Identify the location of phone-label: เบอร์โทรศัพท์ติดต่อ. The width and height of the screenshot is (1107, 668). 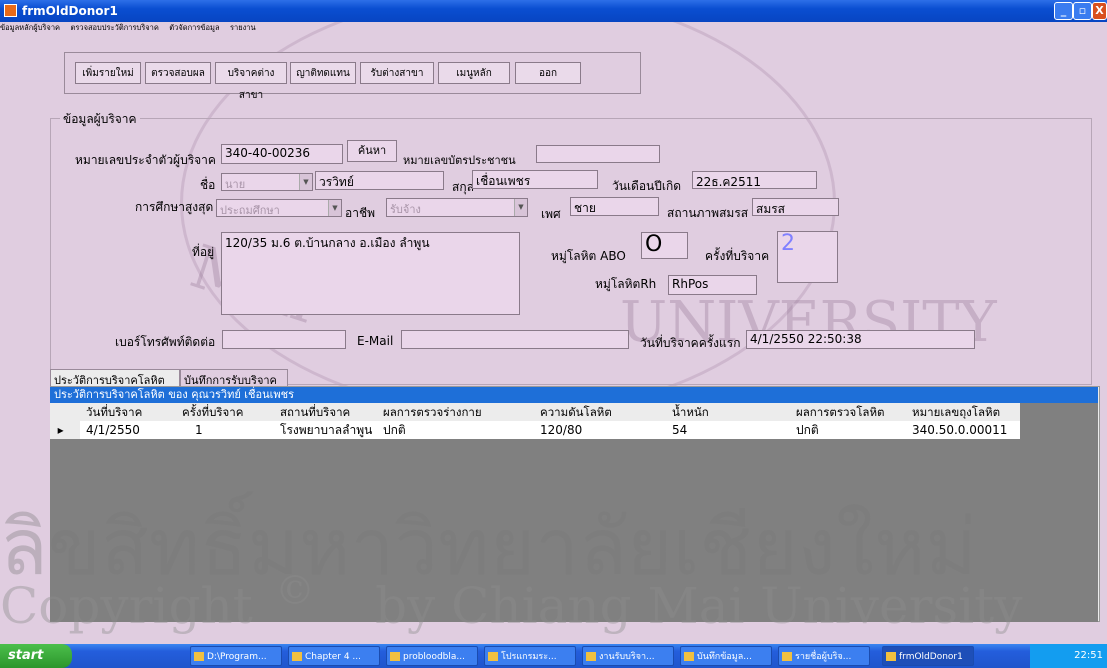
(165, 342).